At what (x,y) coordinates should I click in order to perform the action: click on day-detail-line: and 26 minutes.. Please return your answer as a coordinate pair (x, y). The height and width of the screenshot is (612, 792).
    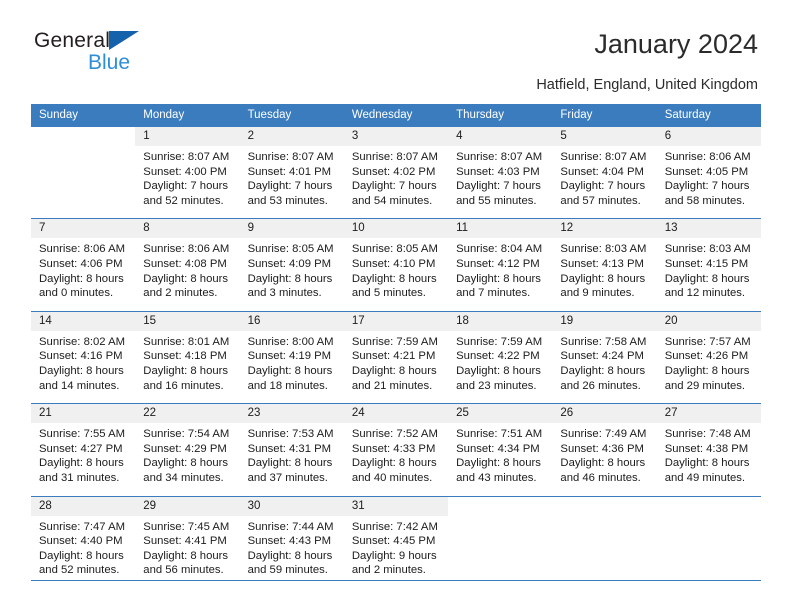
    Looking at the image, I should click on (600, 385).